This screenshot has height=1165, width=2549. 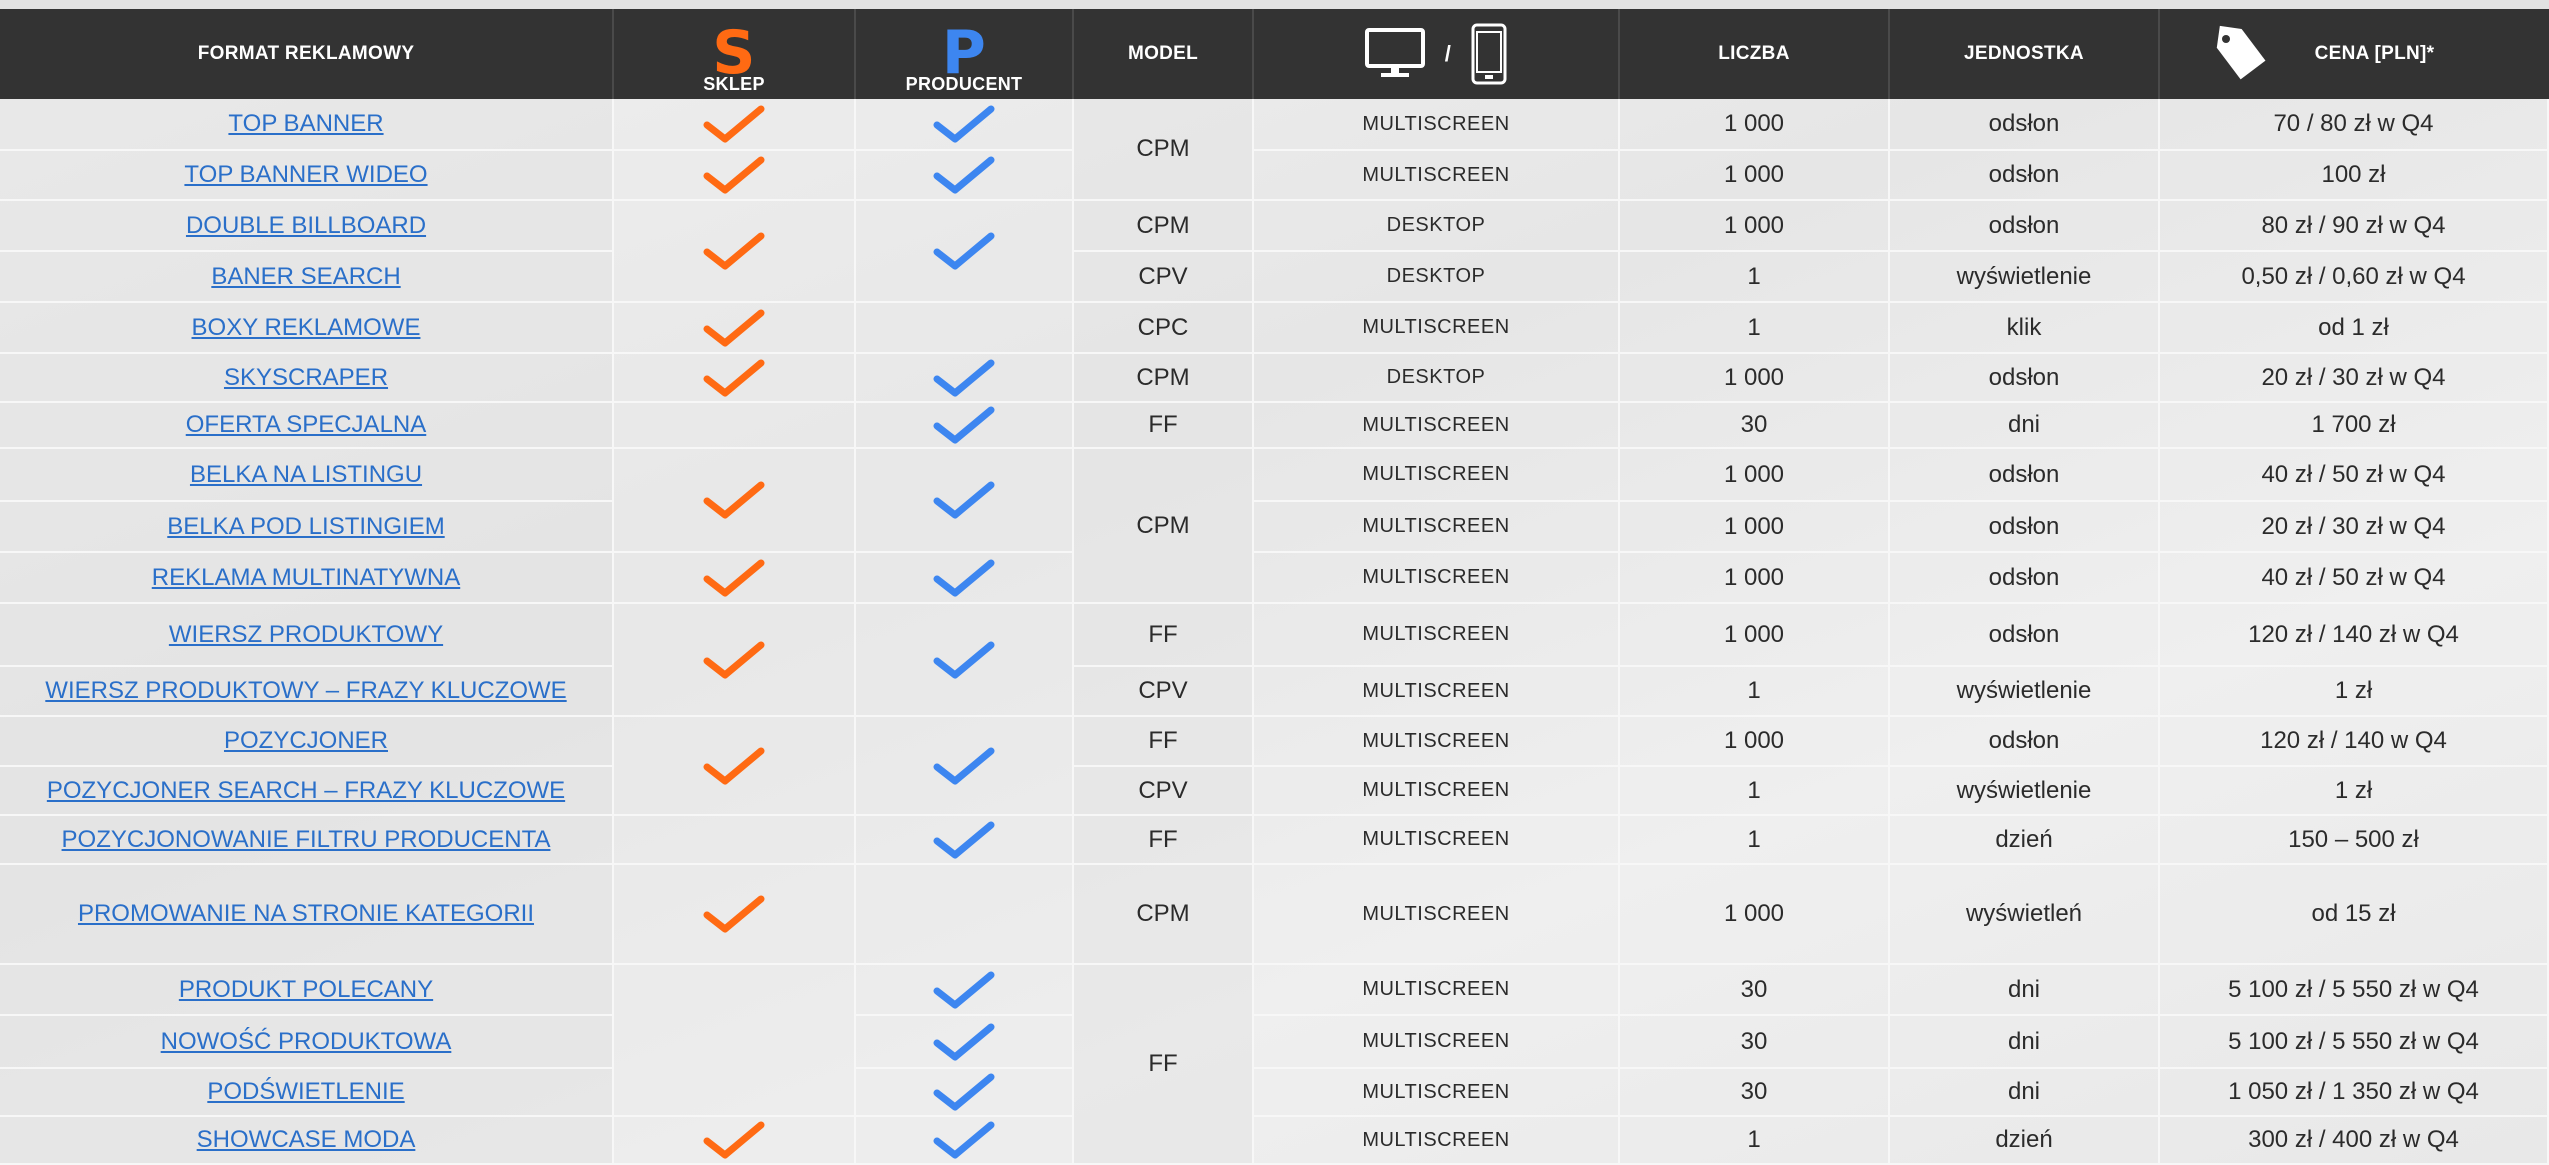 What do you see at coordinates (306, 328) in the screenshot?
I see `ad-format-link: BOXY REKLAMOWE` at bounding box center [306, 328].